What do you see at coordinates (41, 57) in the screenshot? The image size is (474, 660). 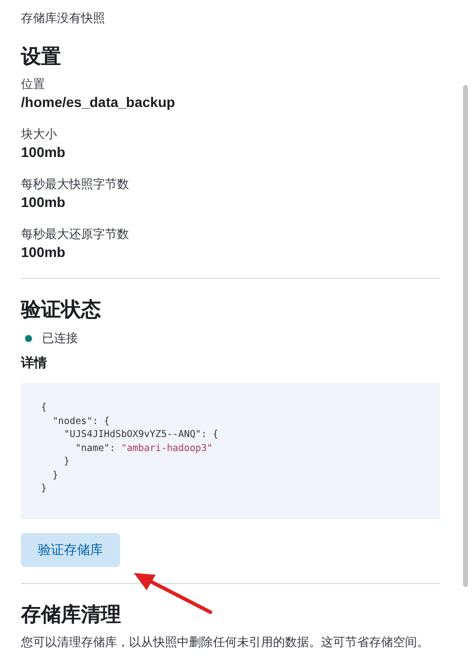 I see `section-title: 设置` at bounding box center [41, 57].